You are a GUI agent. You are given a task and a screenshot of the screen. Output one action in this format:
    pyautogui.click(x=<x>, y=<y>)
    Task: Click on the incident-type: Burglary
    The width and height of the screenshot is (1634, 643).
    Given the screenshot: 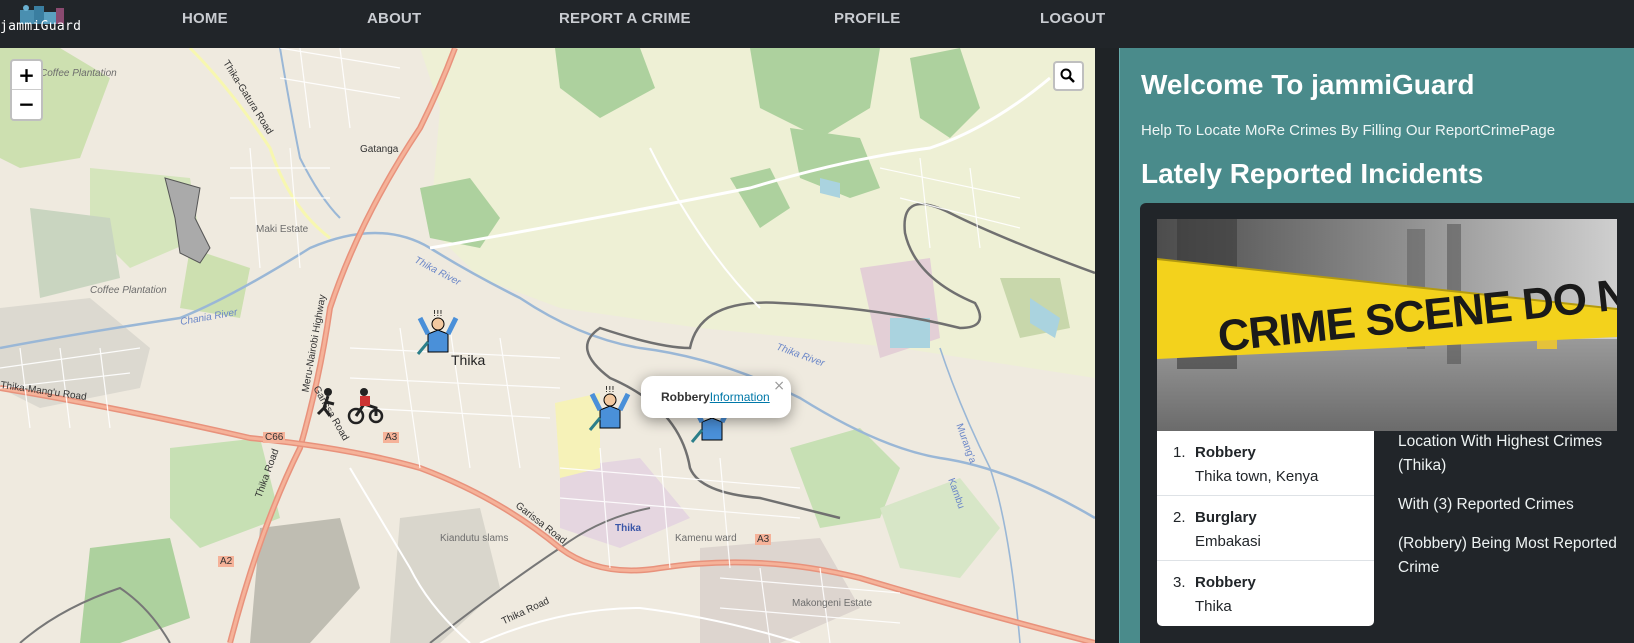 What is the action you would take?
    pyautogui.click(x=1226, y=517)
    